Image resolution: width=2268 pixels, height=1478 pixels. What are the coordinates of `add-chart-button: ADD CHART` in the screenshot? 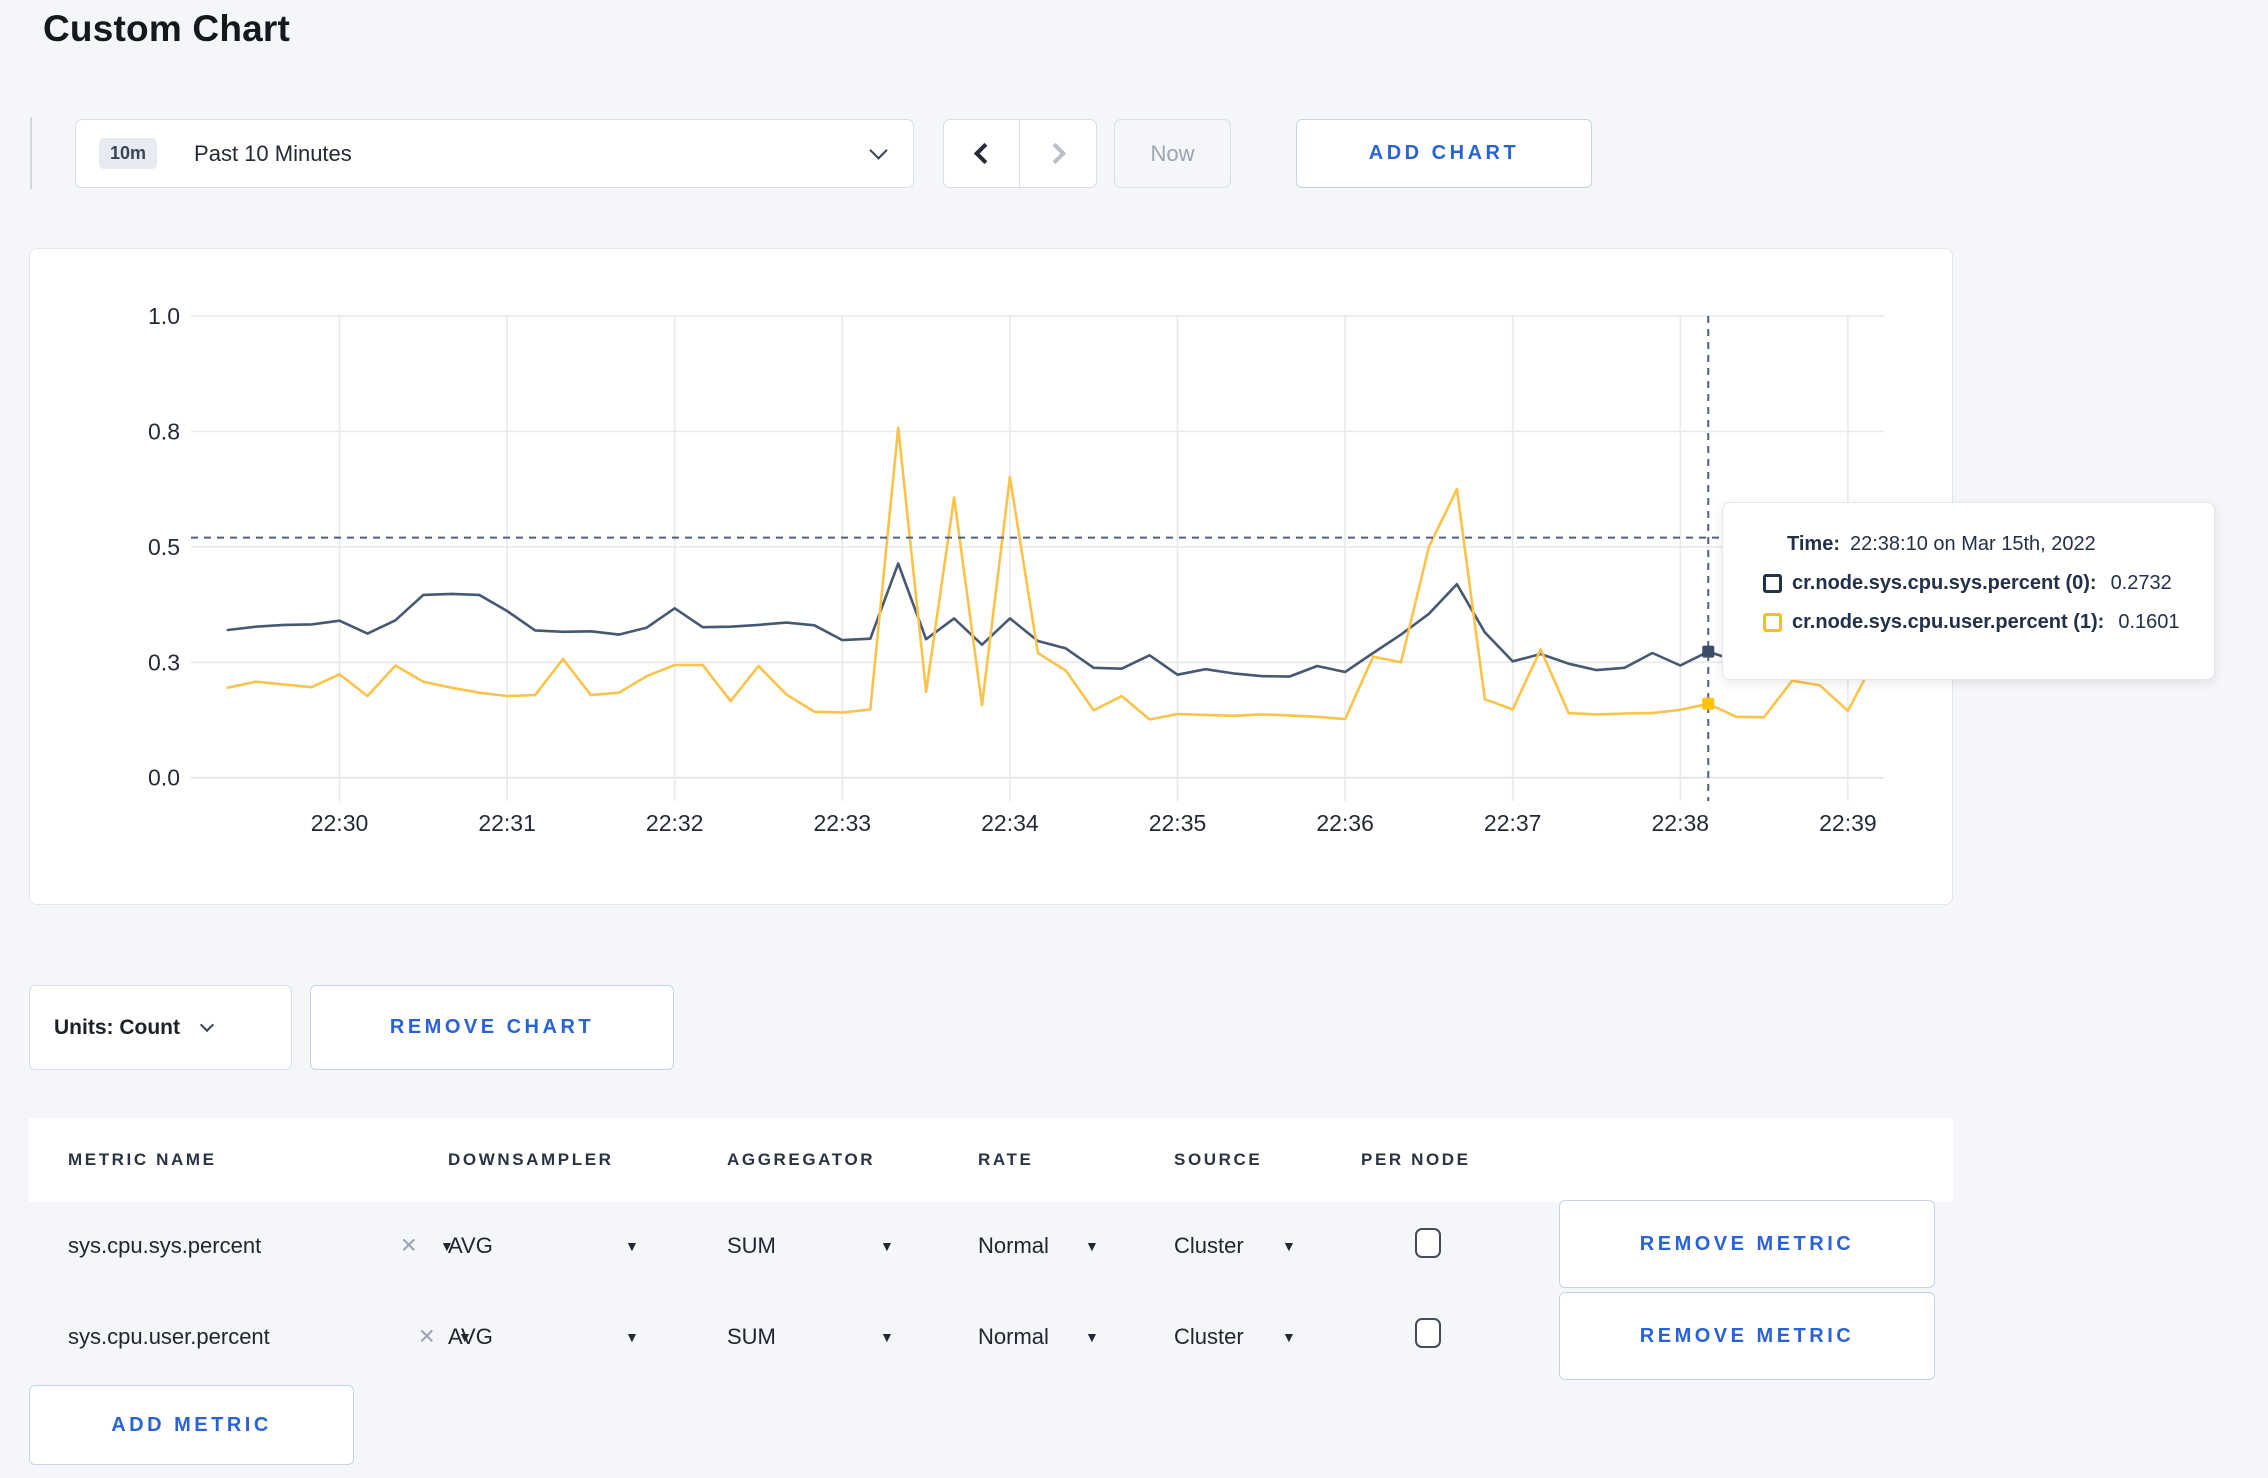 It's located at (1444, 153).